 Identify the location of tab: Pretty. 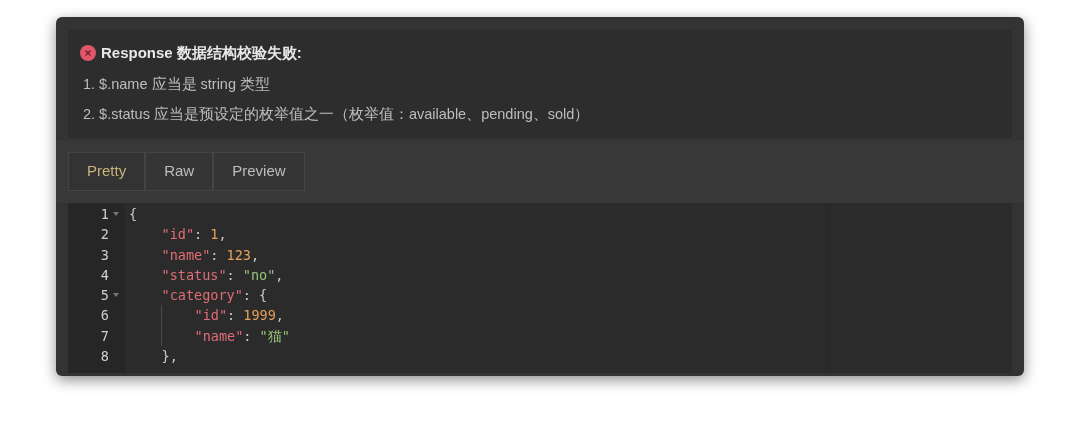
(107, 171).